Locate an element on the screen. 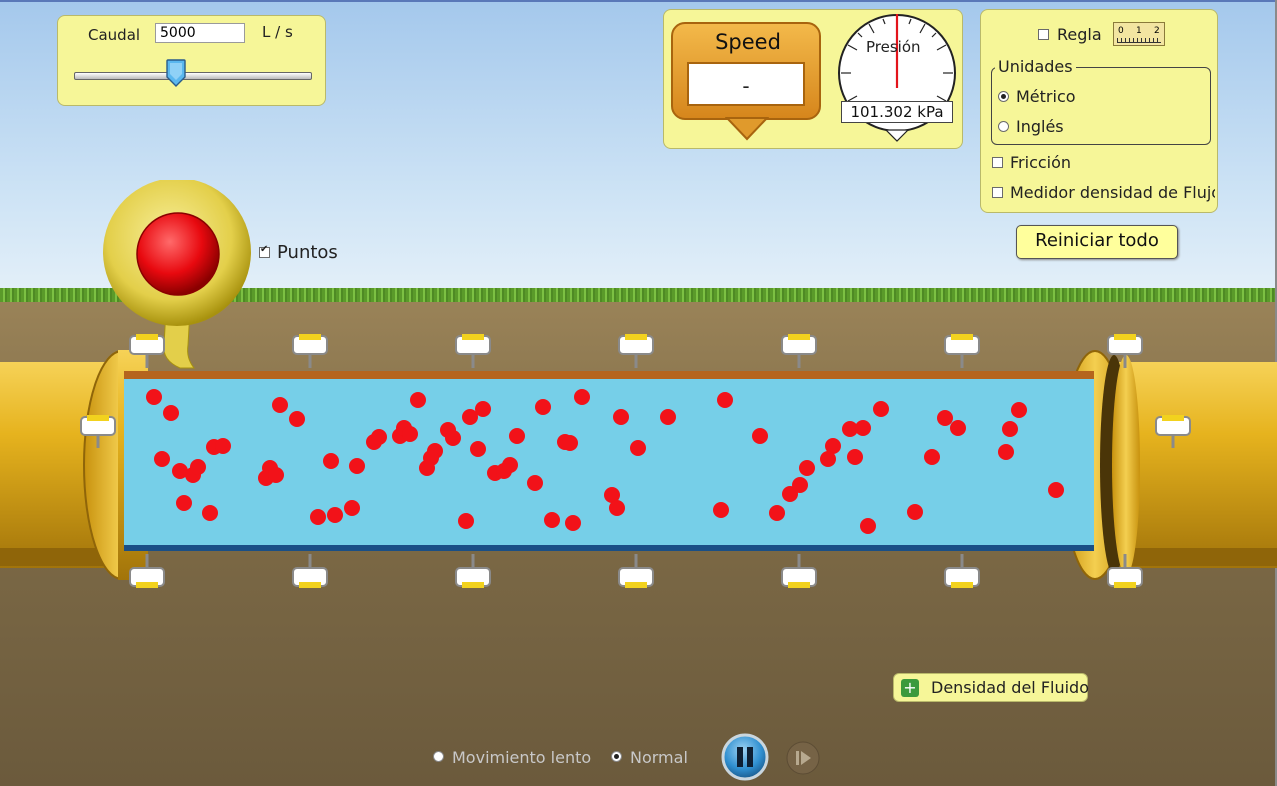  step-icon is located at coordinates (803, 758).